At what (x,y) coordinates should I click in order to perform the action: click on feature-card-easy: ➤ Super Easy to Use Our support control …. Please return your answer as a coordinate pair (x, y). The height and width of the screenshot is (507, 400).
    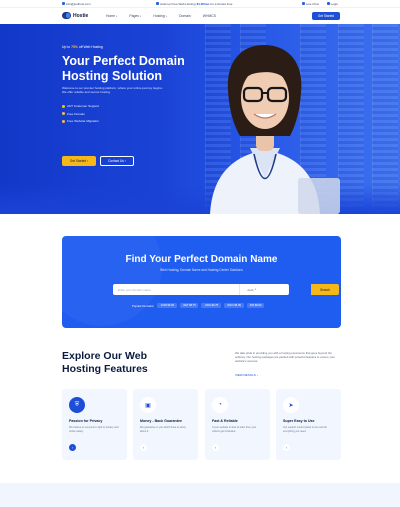
    Looking at the image, I should click on (308, 424).